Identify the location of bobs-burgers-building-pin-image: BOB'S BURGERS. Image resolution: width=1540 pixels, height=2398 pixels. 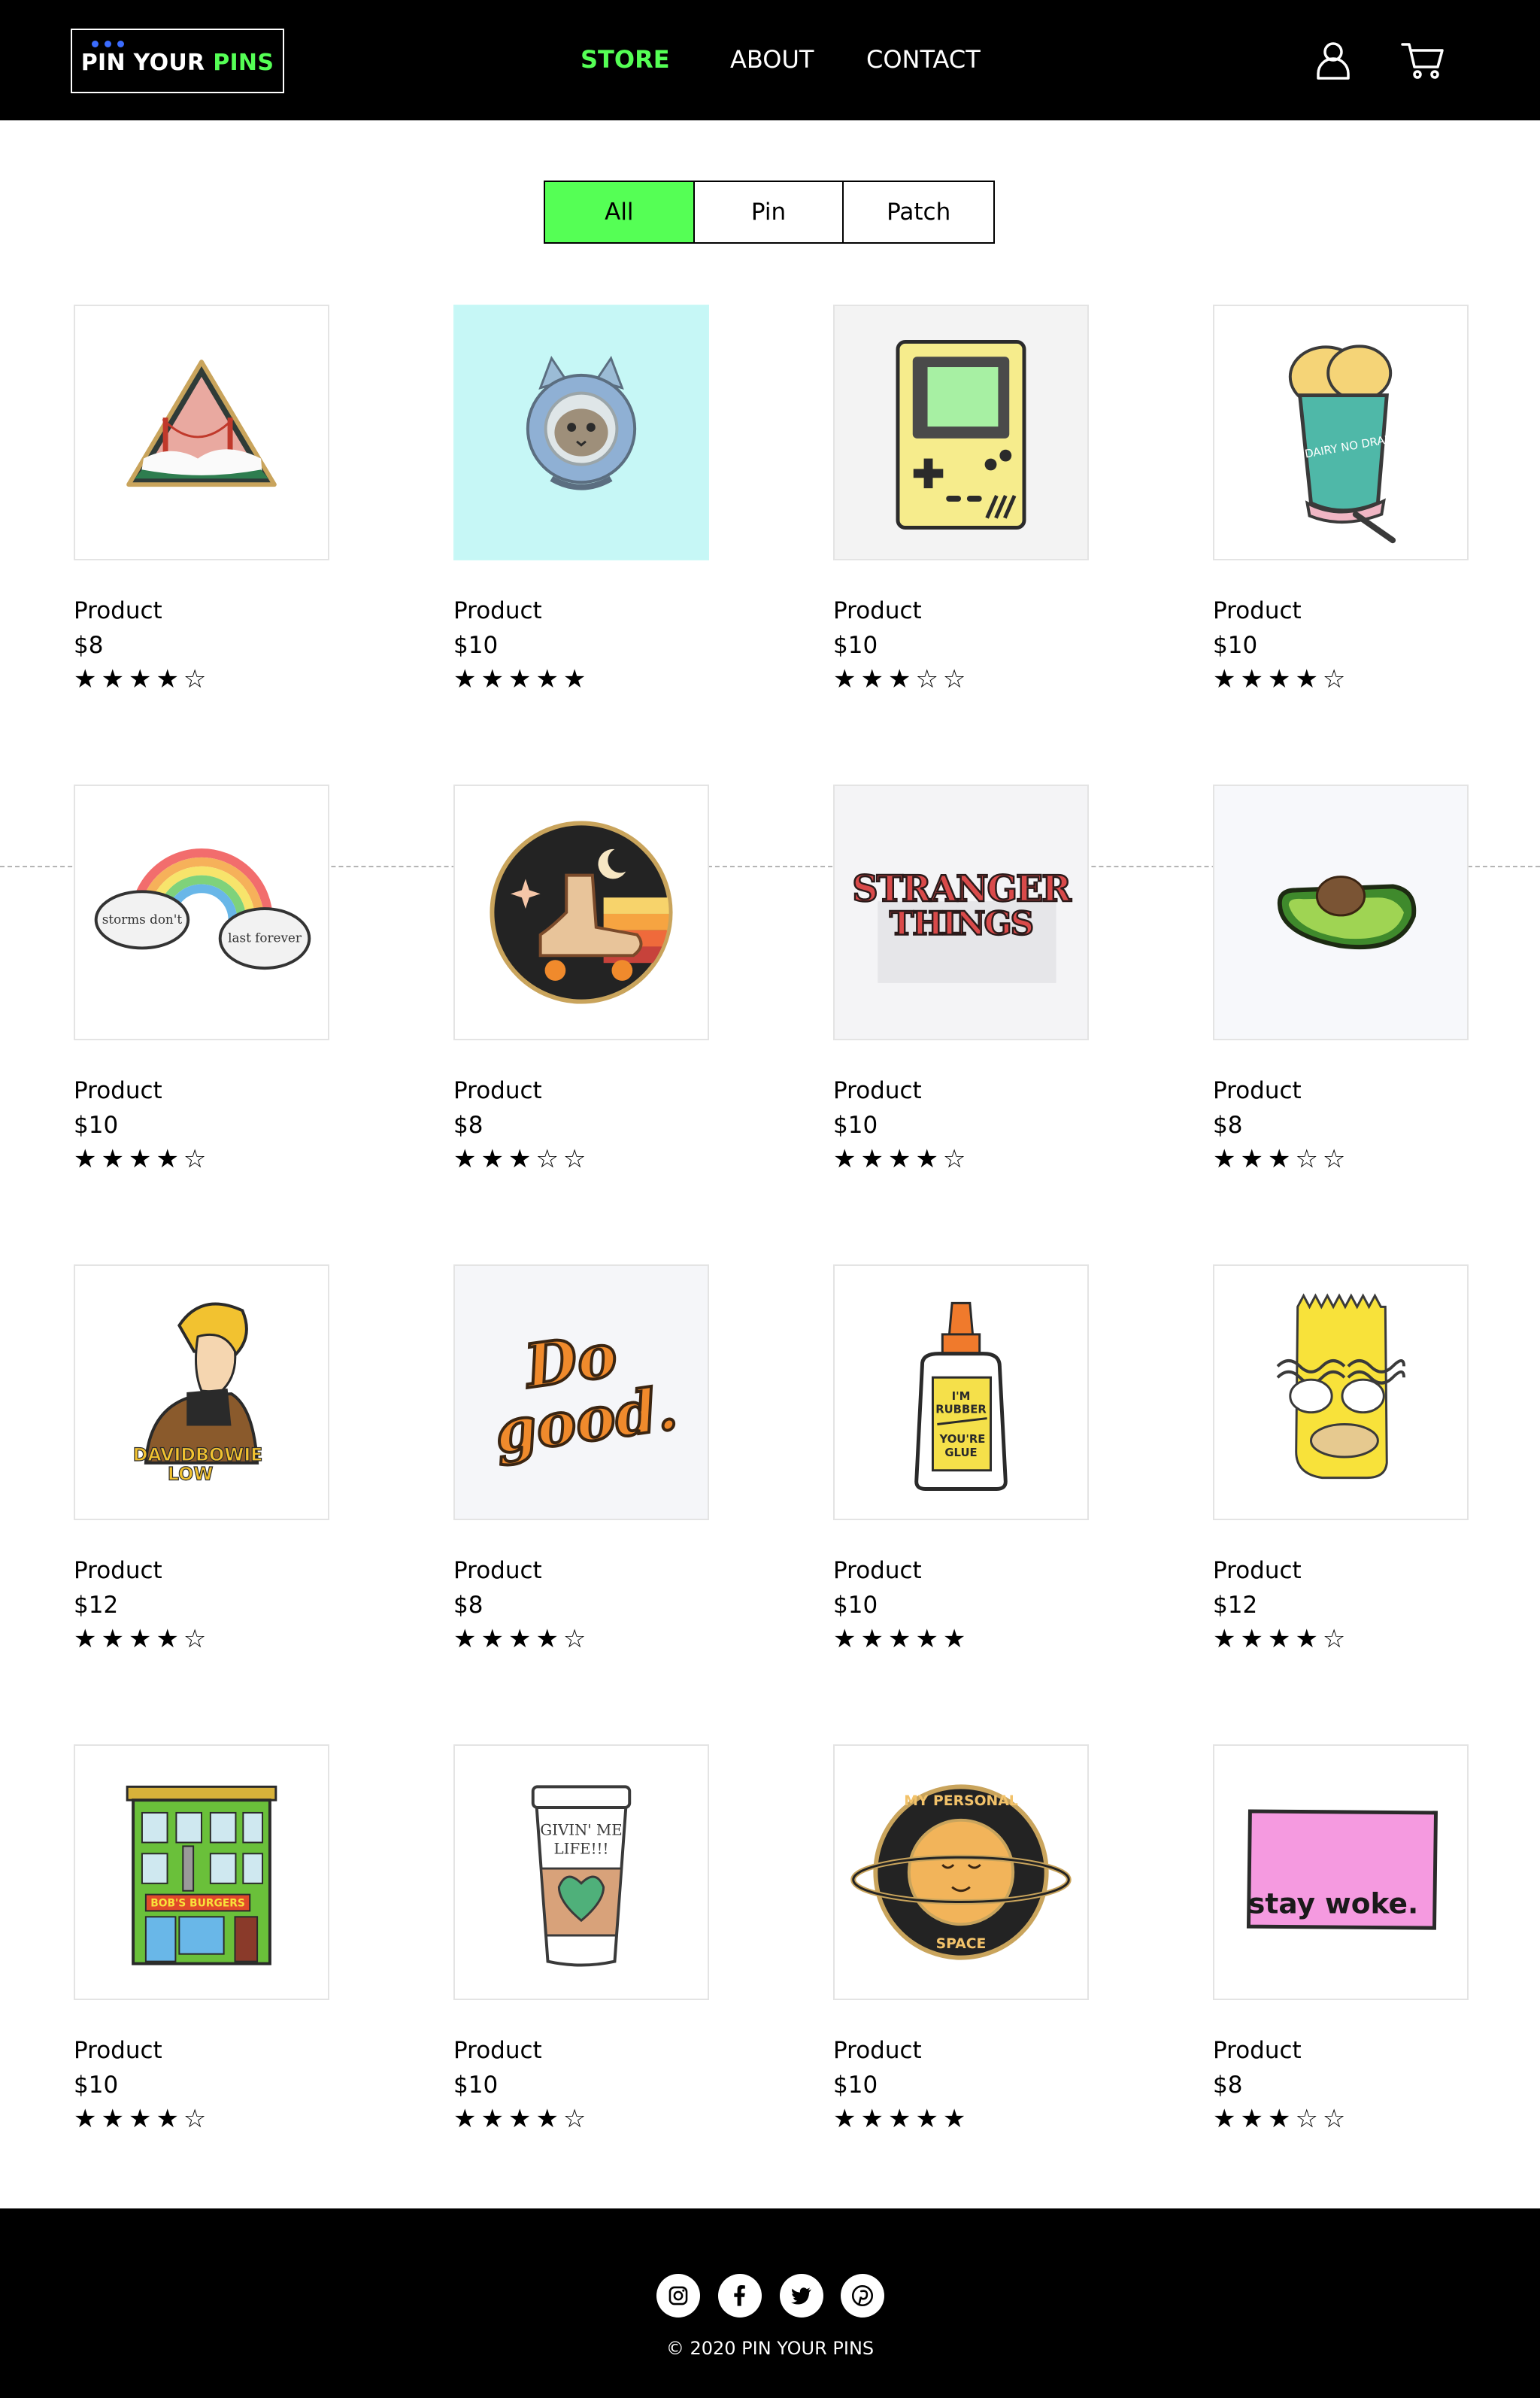
(201, 1872).